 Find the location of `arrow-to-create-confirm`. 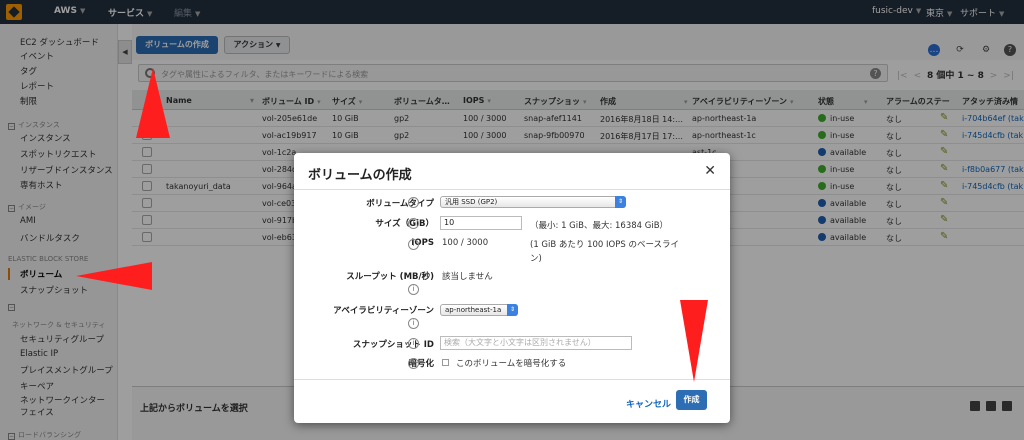

arrow-to-create-confirm is located at coordinates (694, 341).